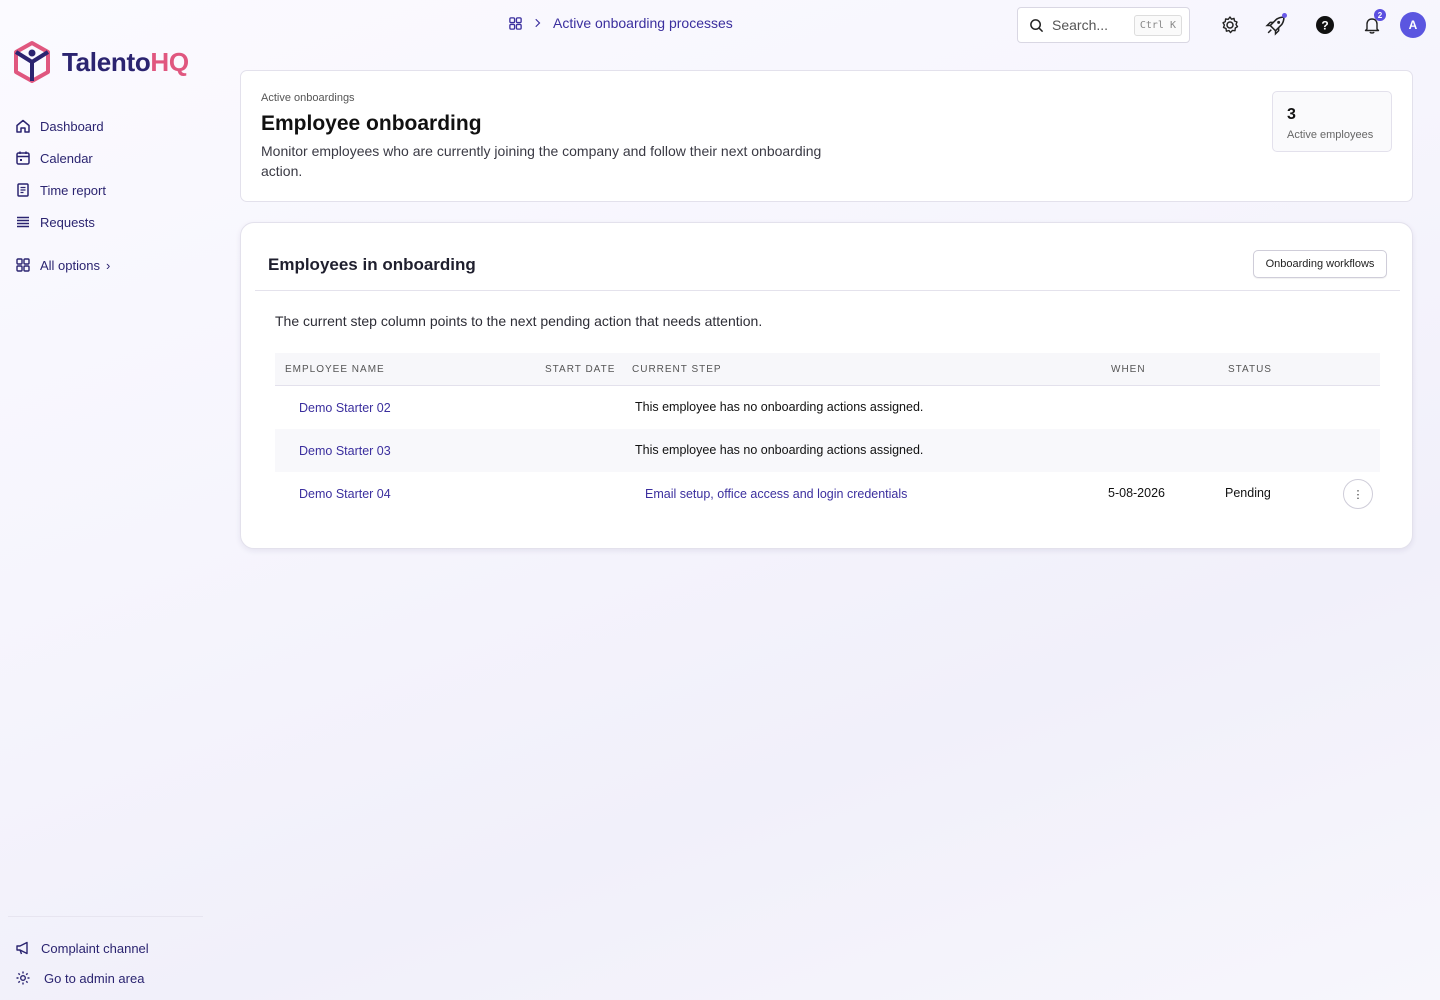 This screenshot has width=1440, height=1000. I want to click on active-employees-stat: 3 Active employees, so click(1332, 121).